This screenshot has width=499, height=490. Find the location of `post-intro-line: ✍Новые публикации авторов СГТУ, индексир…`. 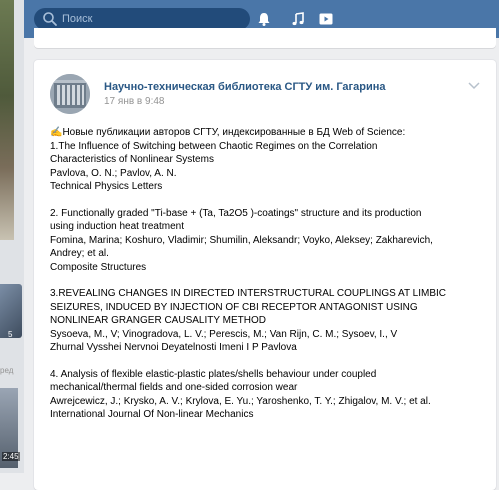

post-intro-line: ✍Новые публикации авторов СГТУ, индексир… is located at coordinates (268, 133).